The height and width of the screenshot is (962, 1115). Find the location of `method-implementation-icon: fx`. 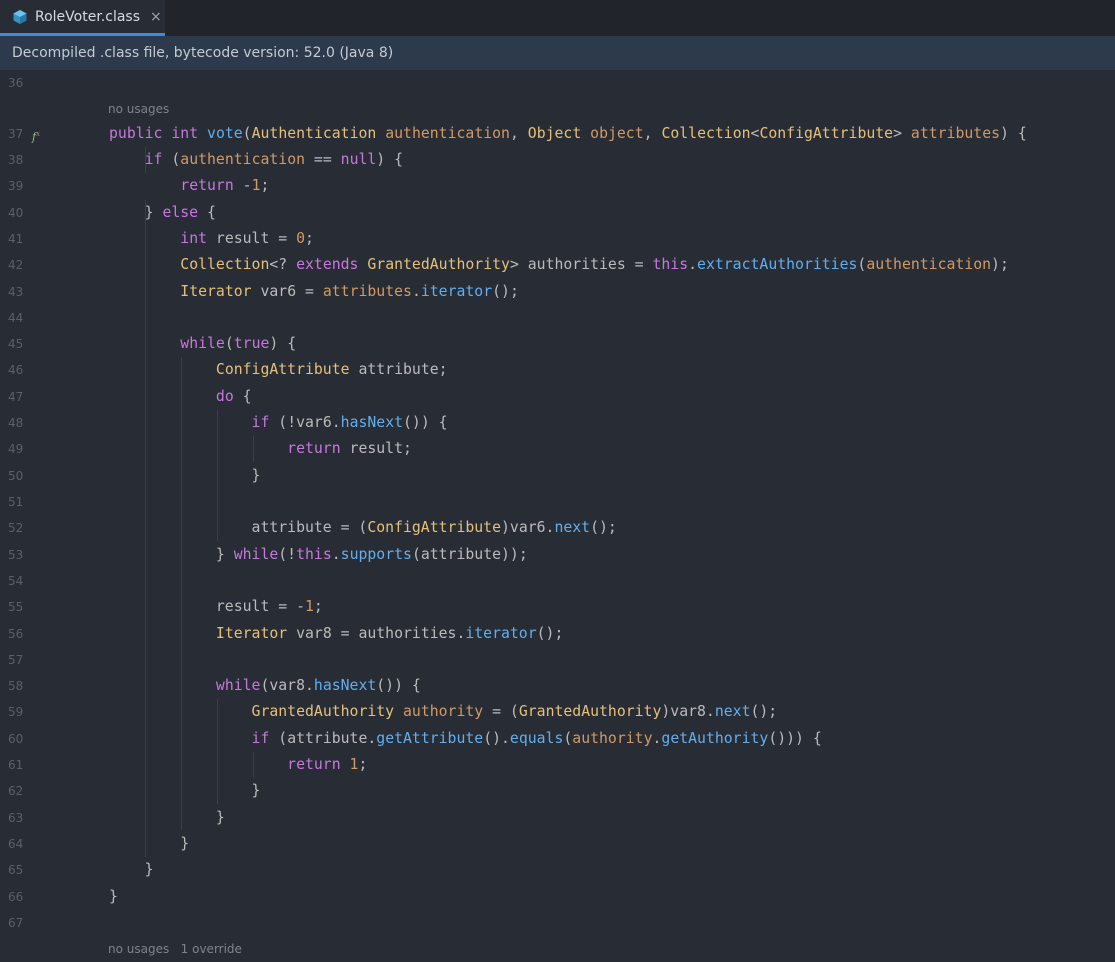

method-implementation-icon: fx is located at coordinates (36, 134).